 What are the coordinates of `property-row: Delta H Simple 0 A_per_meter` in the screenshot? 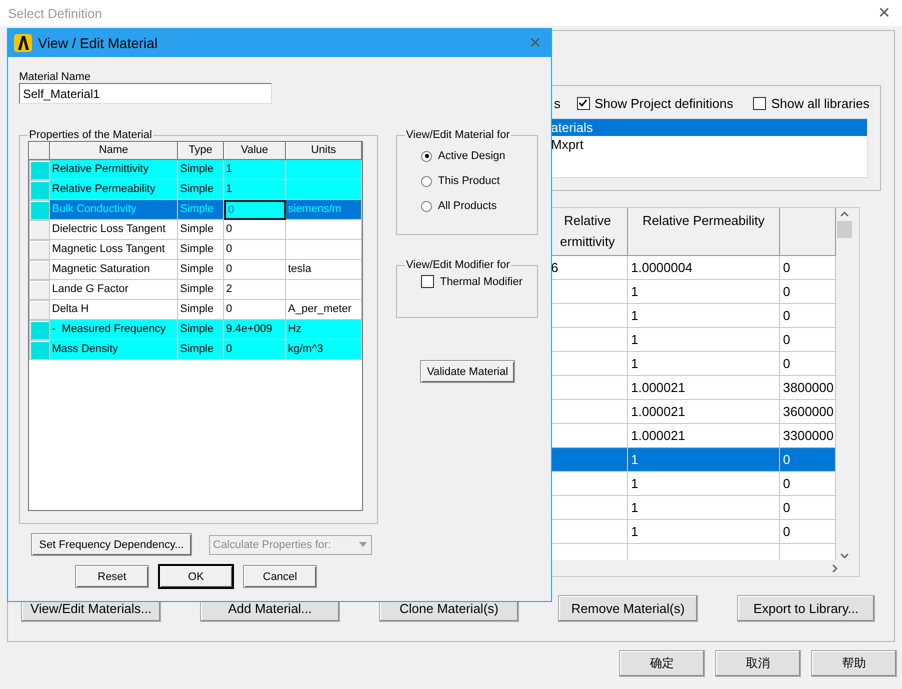 It's located at (195, 310).